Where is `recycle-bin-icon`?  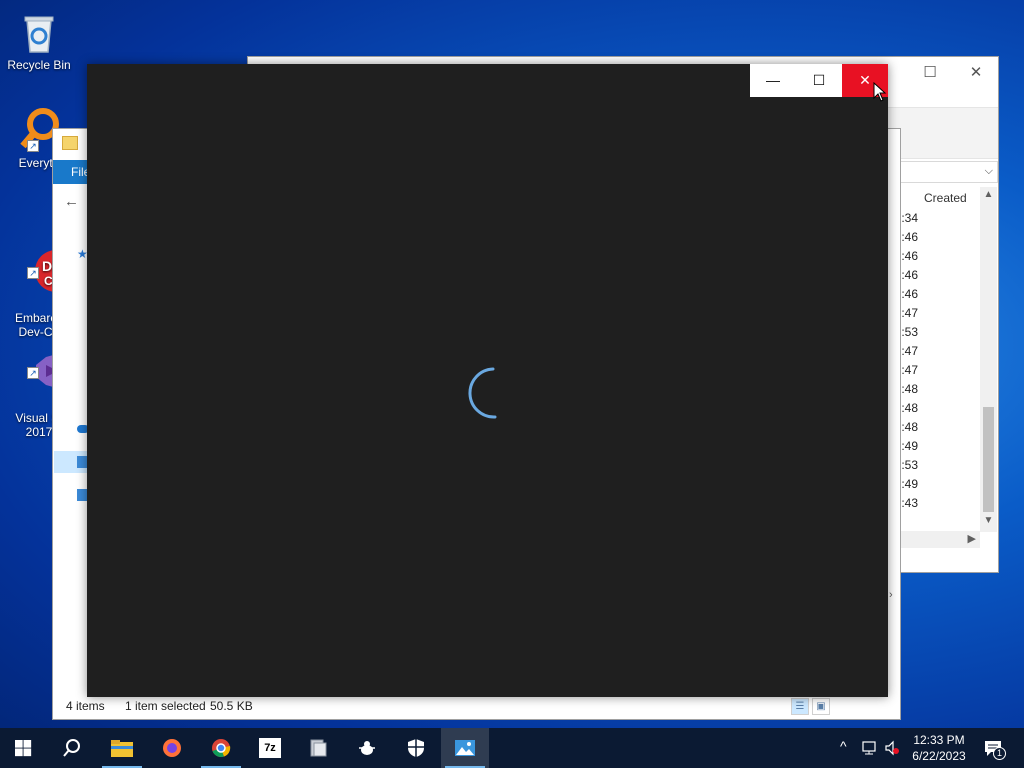 recycle-bin-icon is located at coordinates (39, 32).